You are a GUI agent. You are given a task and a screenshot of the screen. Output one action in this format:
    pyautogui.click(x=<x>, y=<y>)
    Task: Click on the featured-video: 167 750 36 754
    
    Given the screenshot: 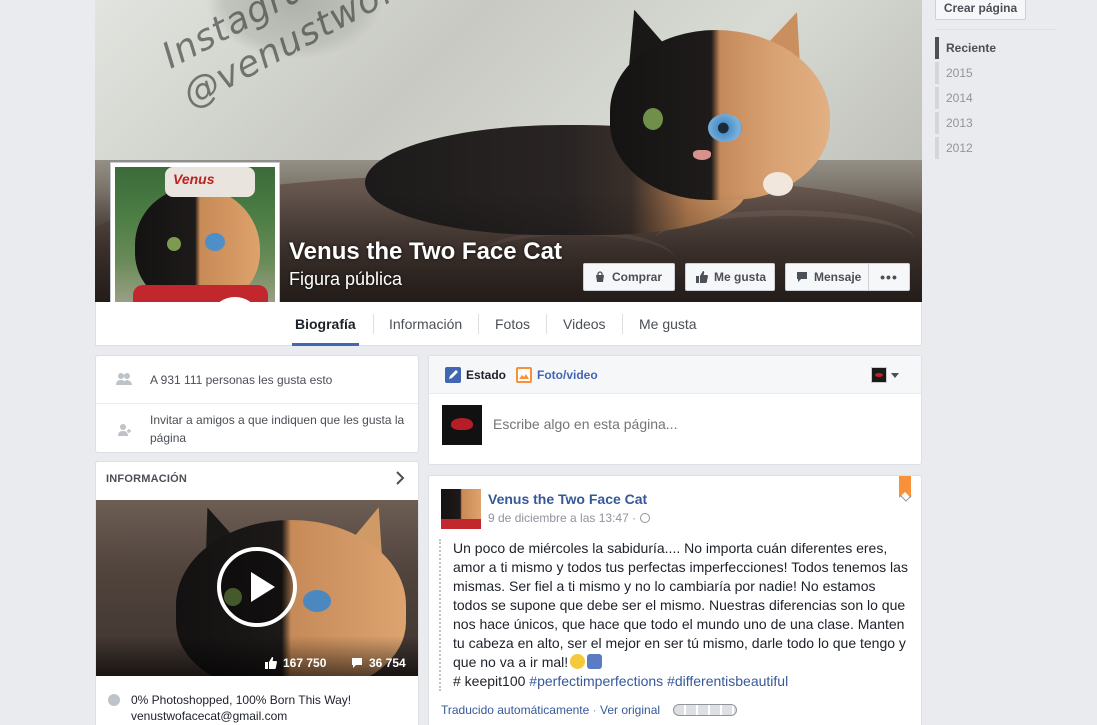 What is the action you would take?
    pyautogui.click(x=257, y=588)
    